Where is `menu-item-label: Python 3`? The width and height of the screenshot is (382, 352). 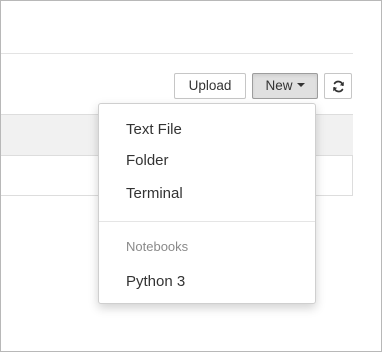 menu-item-label: Python 3 is located at coordinates (156, 281).